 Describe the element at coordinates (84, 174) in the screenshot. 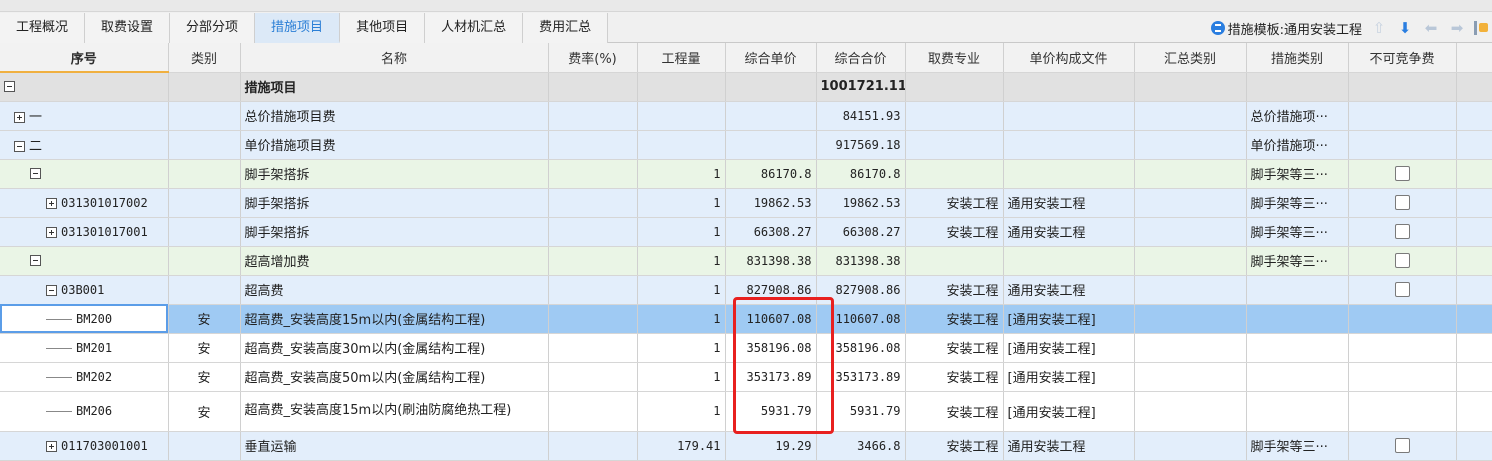

I see `seq-cell` at that location.